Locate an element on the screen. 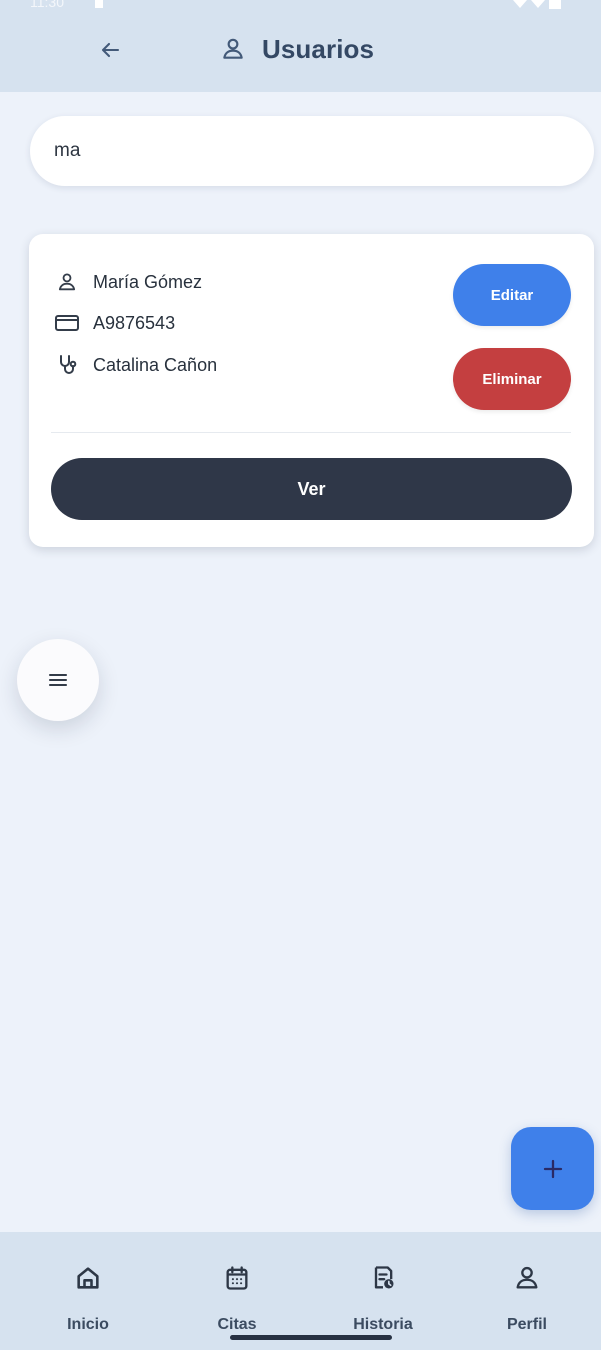 The height and width of the screenshot is (1350, 601). search-box is located at coordinates (312, 151).